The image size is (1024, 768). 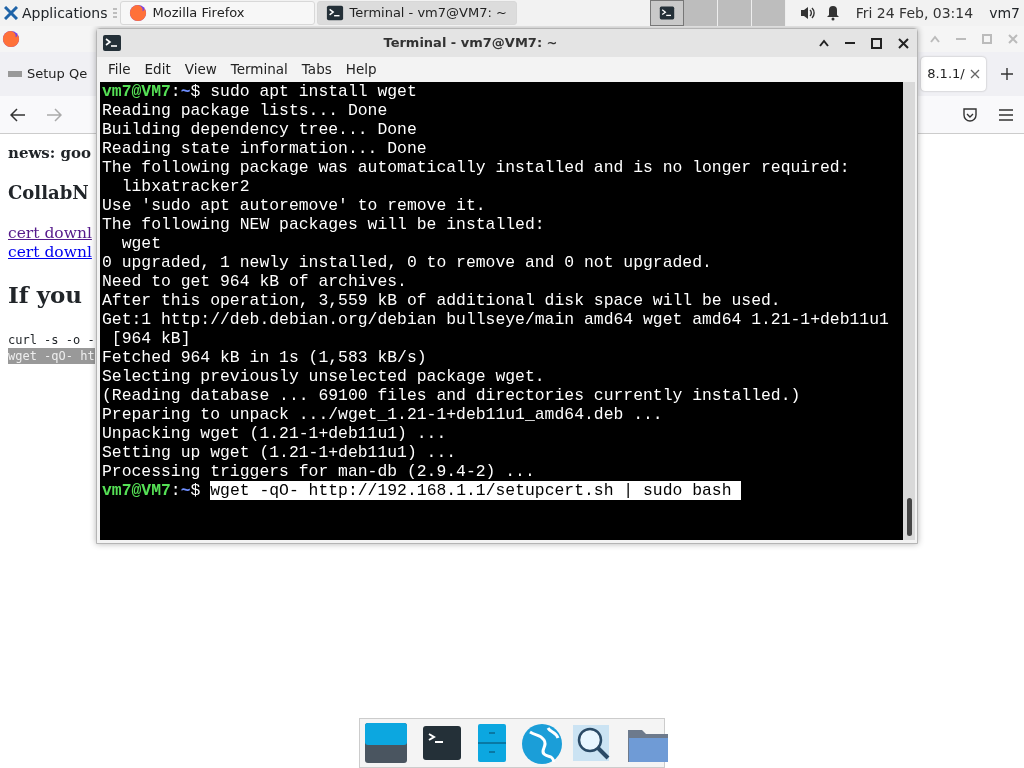 What do you see at coordinates (200, 69) in the screenshot?
I see `menu-item: View` at bounding box center [200, 69].